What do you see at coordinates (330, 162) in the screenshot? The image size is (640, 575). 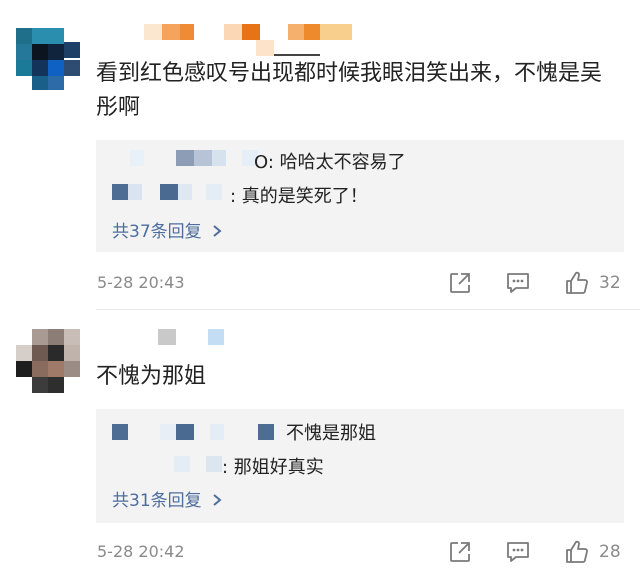 I see `reply-text: O: 哈哈太不容易了` at bounding box center [330, 162].